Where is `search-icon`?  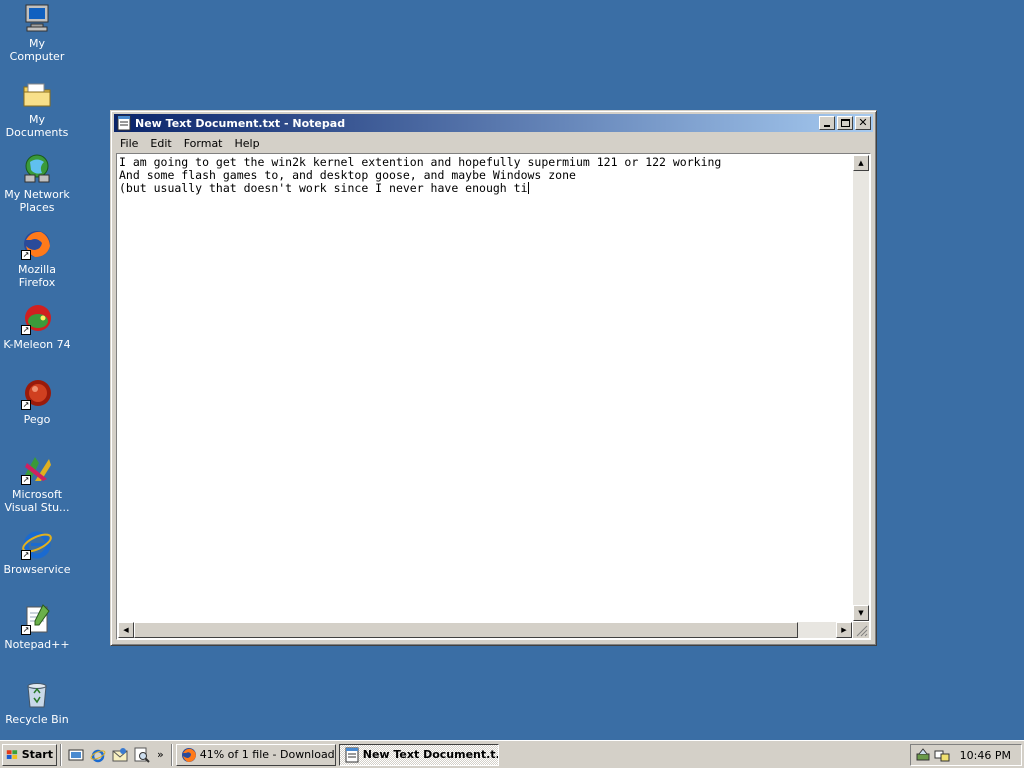 search-icon is located at coordinates (142, 755).